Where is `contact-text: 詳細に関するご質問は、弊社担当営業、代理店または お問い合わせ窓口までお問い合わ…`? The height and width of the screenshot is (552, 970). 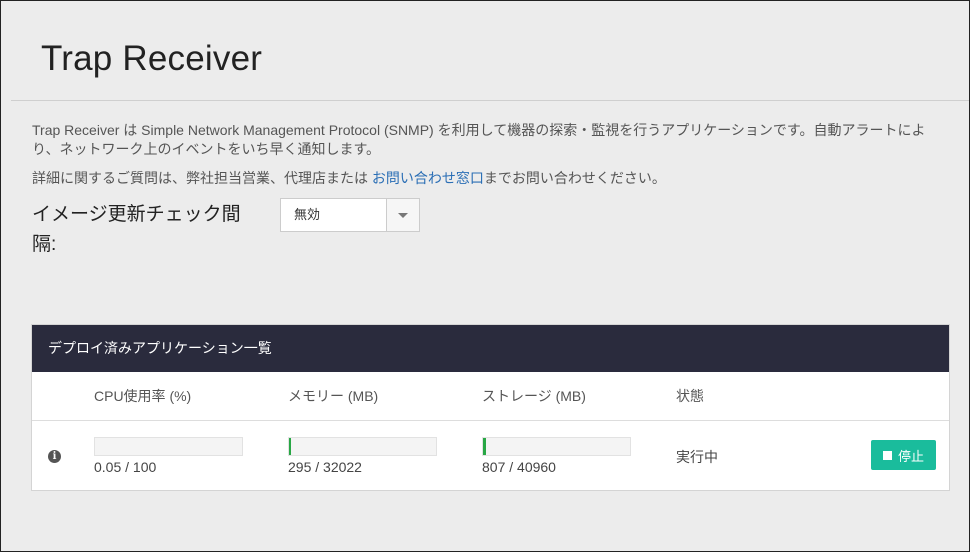
contact-text: 詳細に関するご質問は、弊社担当営業、代理店または お問い合わせ窓口までお問い合わ… is located at coordinates (349, 178).